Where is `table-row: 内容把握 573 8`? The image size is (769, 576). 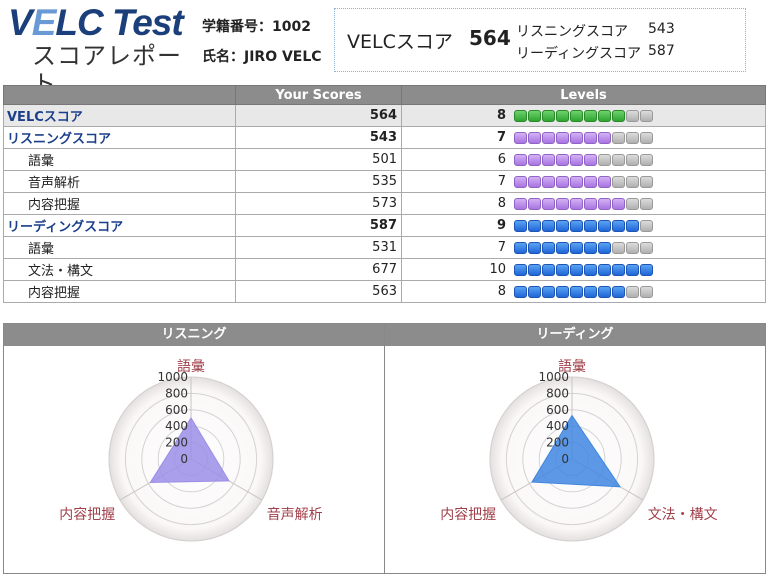
table-row: 内容把握 573 8 is located at coordinates (384, 203).